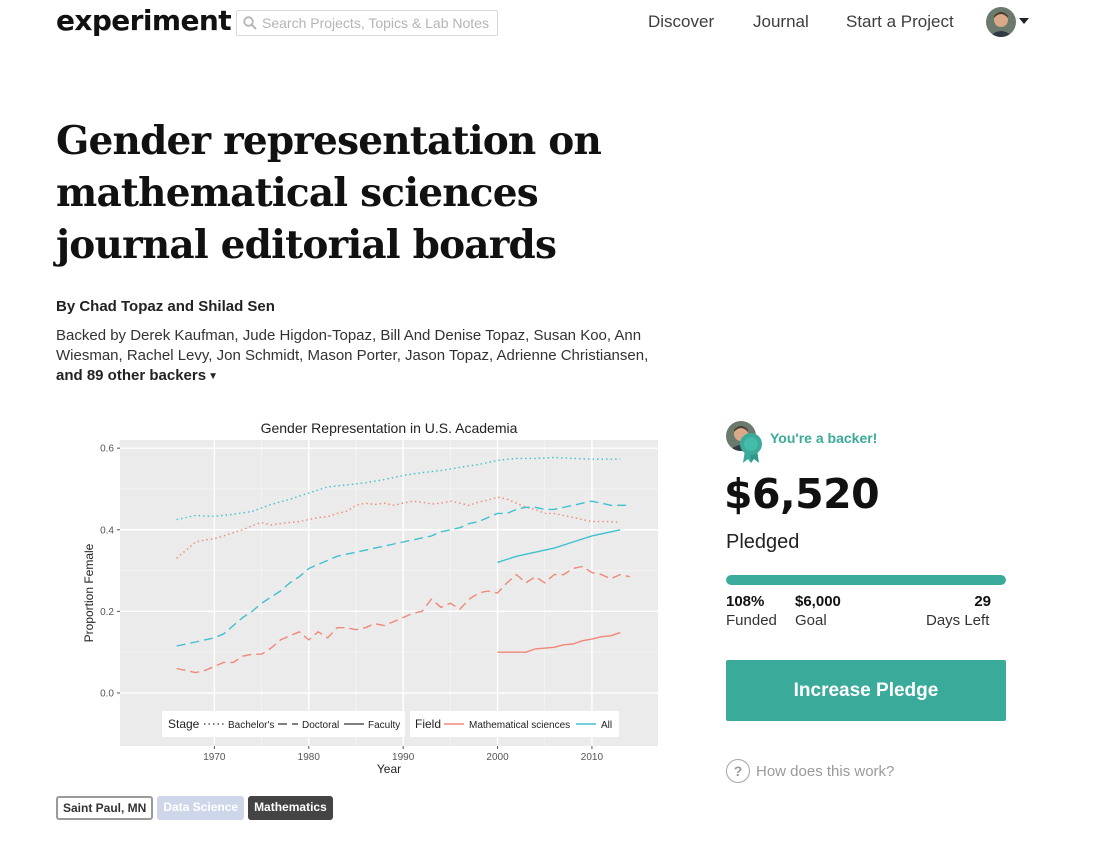 Image resolution: width=1108 pixels, height=856 pixels. Describe the element at coordinates (213, 376) in the screenshot. I see `chevron-down-icon: ▼` at that location.